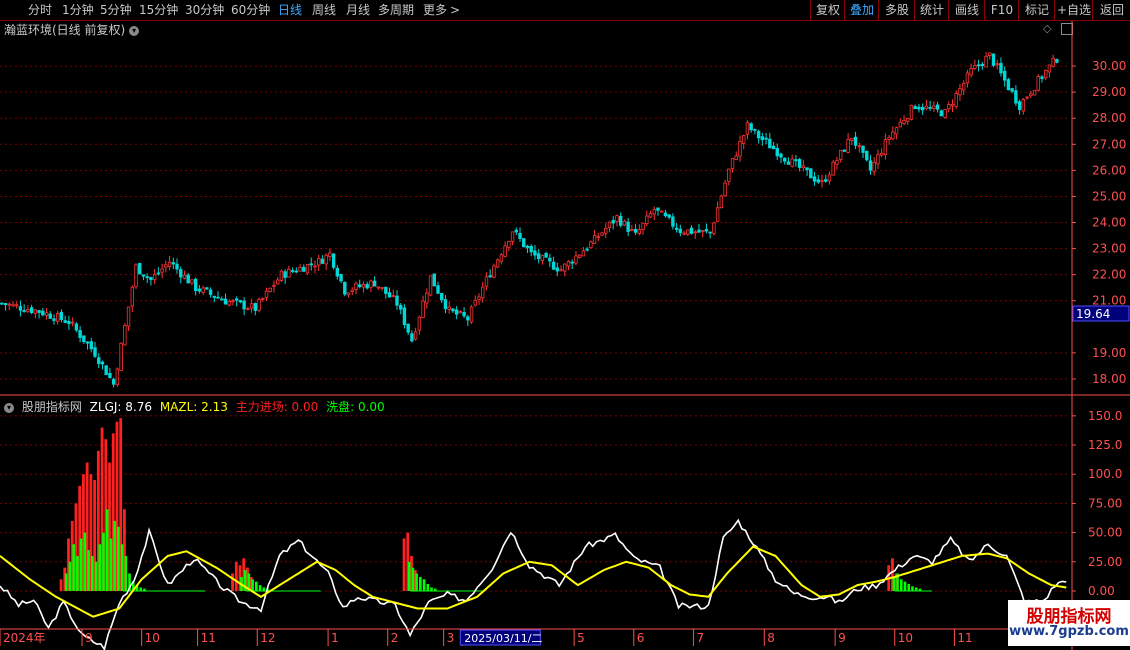 The width and height of the screenshot is (1130, 650). What do you see at coordinates (24, 638) in the screenshot?
I see `date-label: 2024年` at bounding box center [24, 638].